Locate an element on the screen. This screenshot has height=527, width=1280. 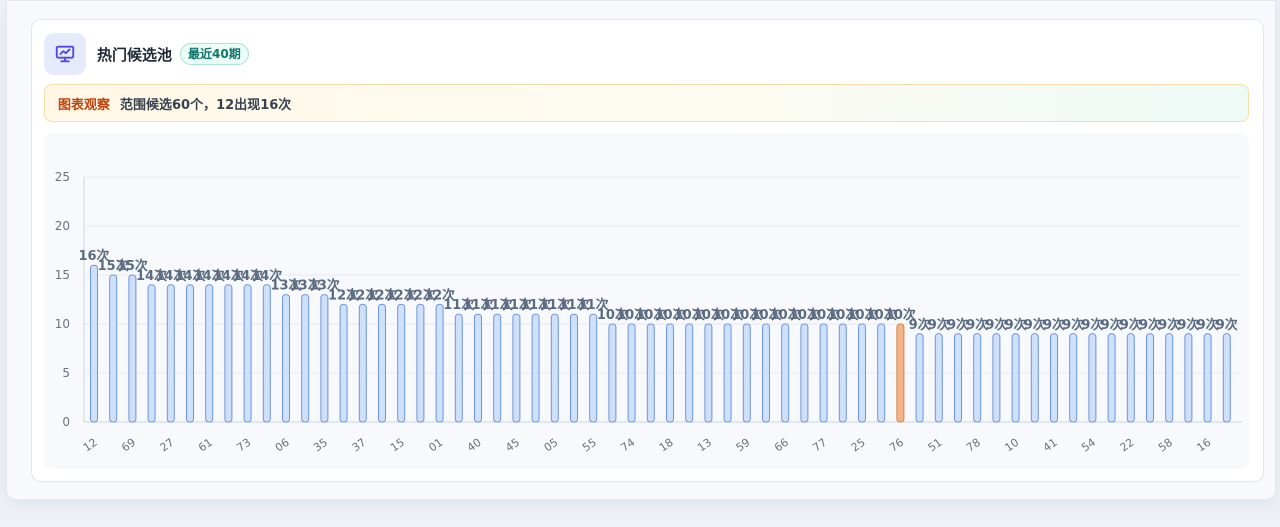
x-tick-label: 73 is located at coordinates (243, 445).